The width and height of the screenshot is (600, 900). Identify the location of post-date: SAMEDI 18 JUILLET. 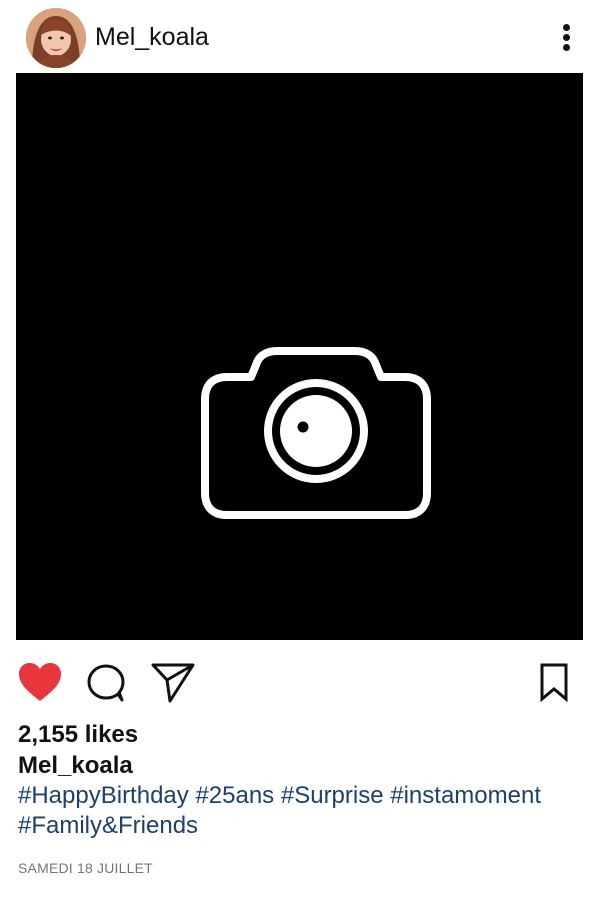
(85, 868).